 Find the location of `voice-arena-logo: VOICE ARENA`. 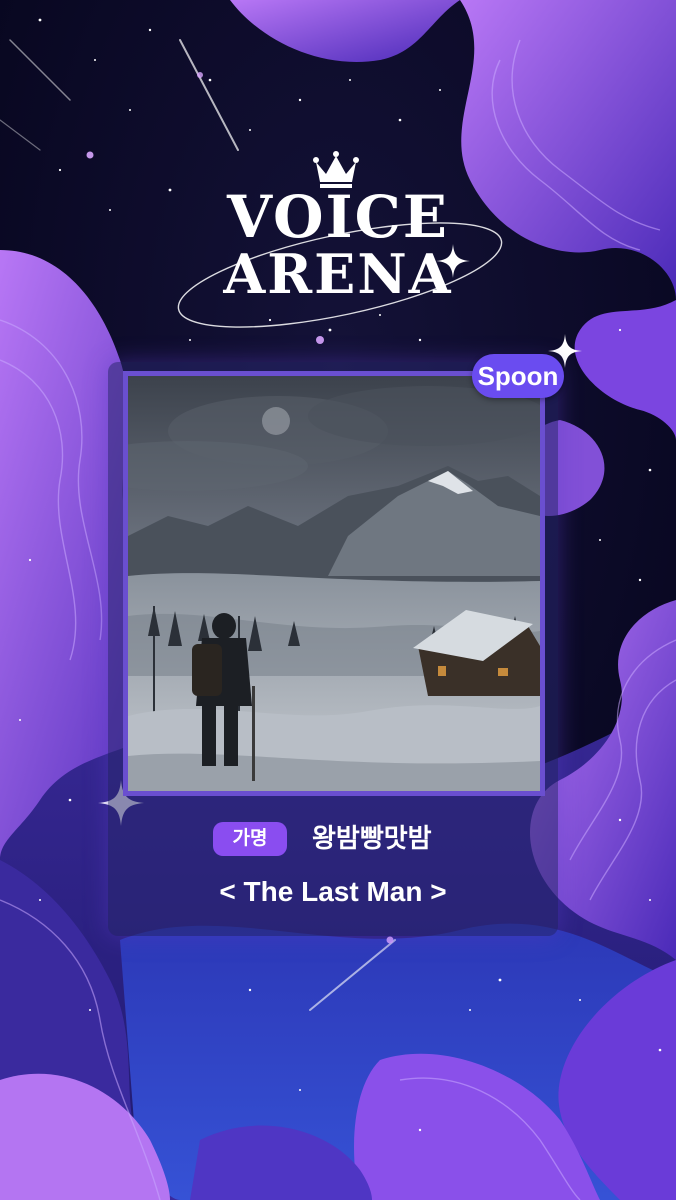

voice-arena-logo: VOICE ARENA is located at coordinates (338, 246).